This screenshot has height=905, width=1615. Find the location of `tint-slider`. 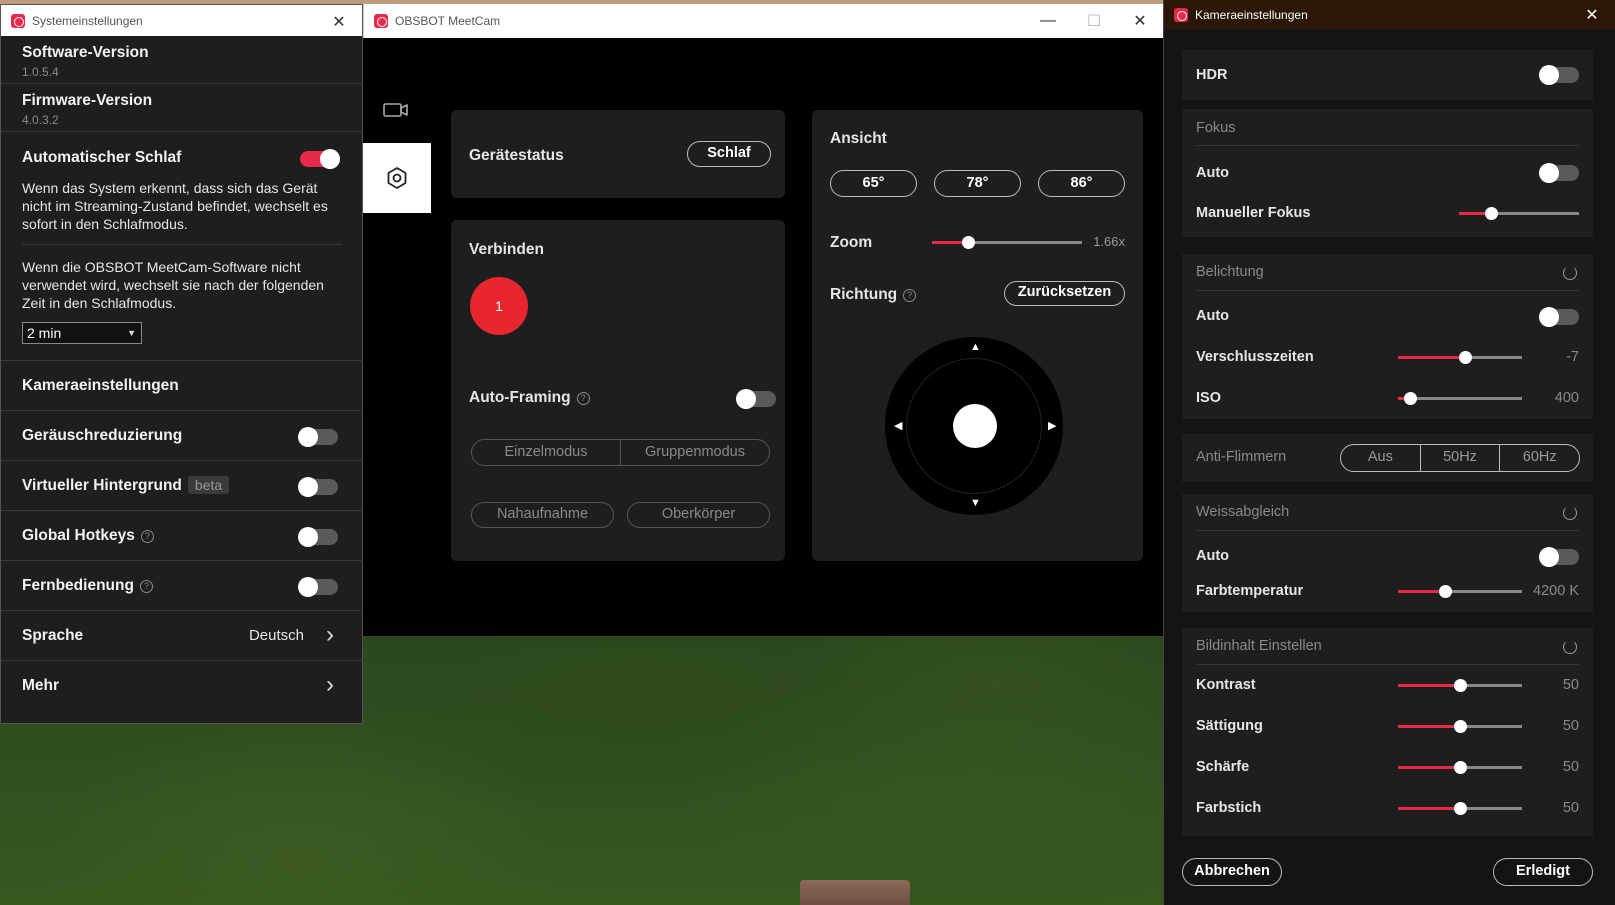

tint-slider is located at coordinates (1460, 808).